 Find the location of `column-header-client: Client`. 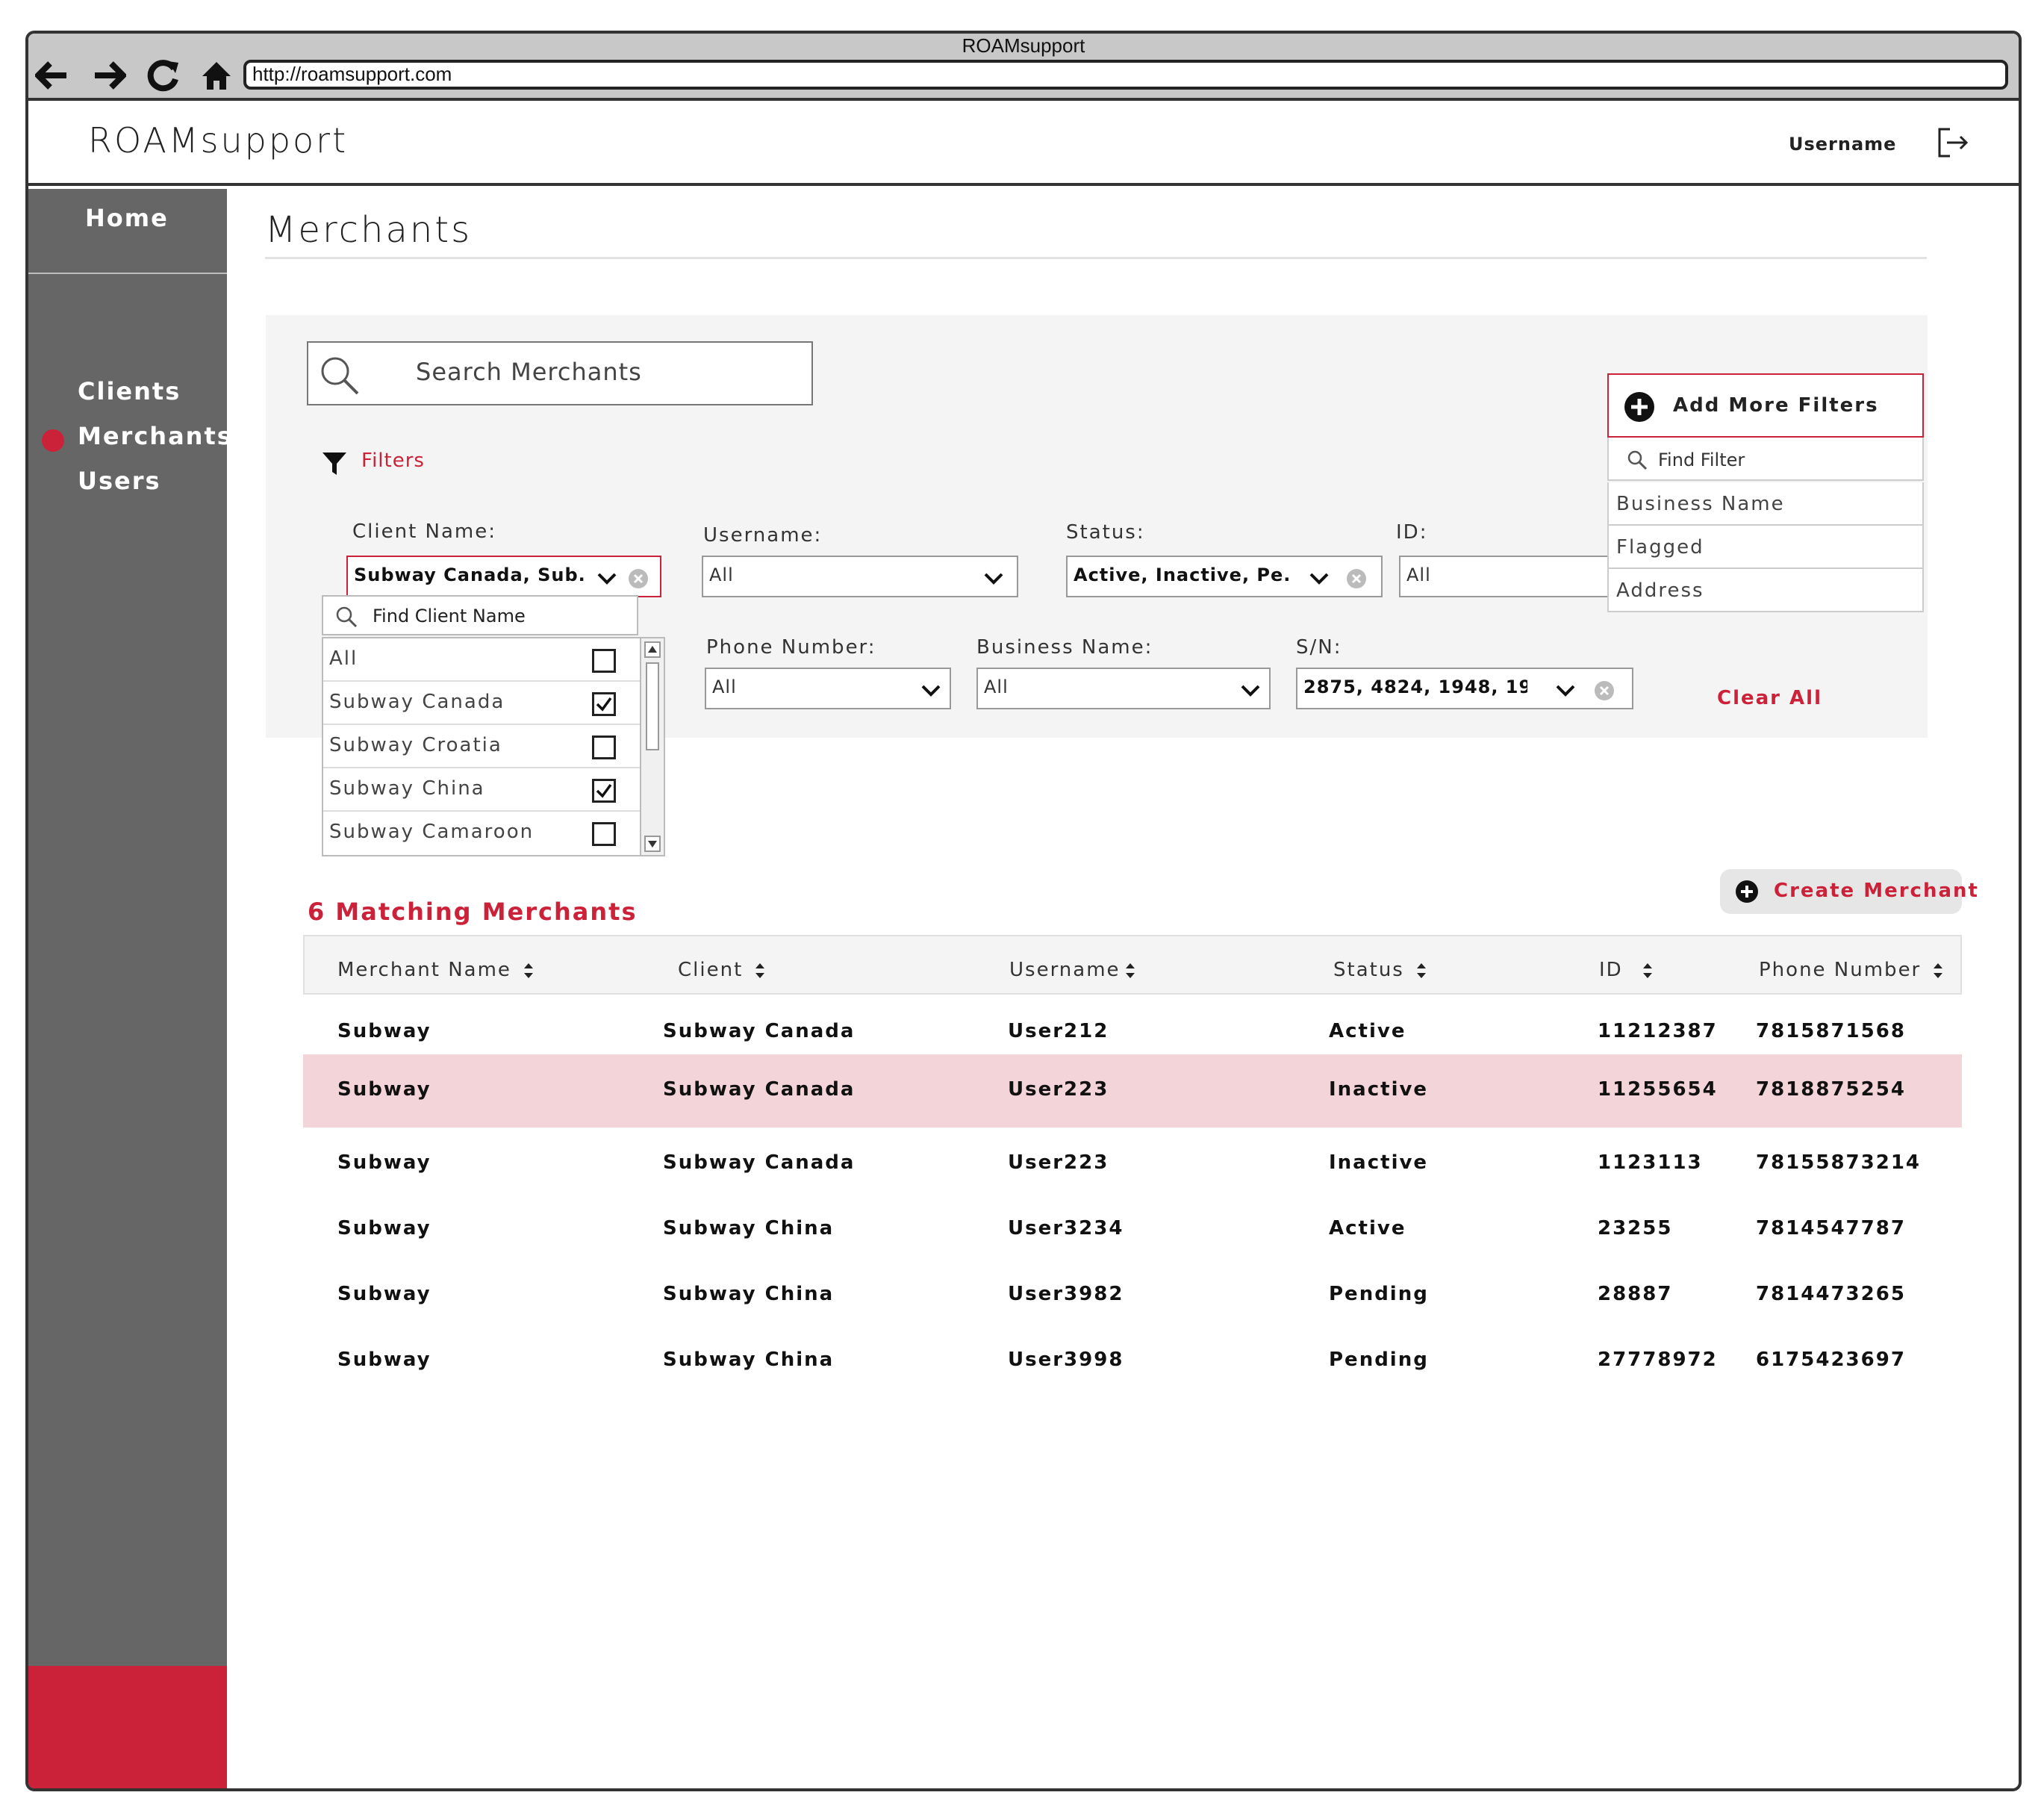

column-header-client: Client is located at coordinates (722, 970).